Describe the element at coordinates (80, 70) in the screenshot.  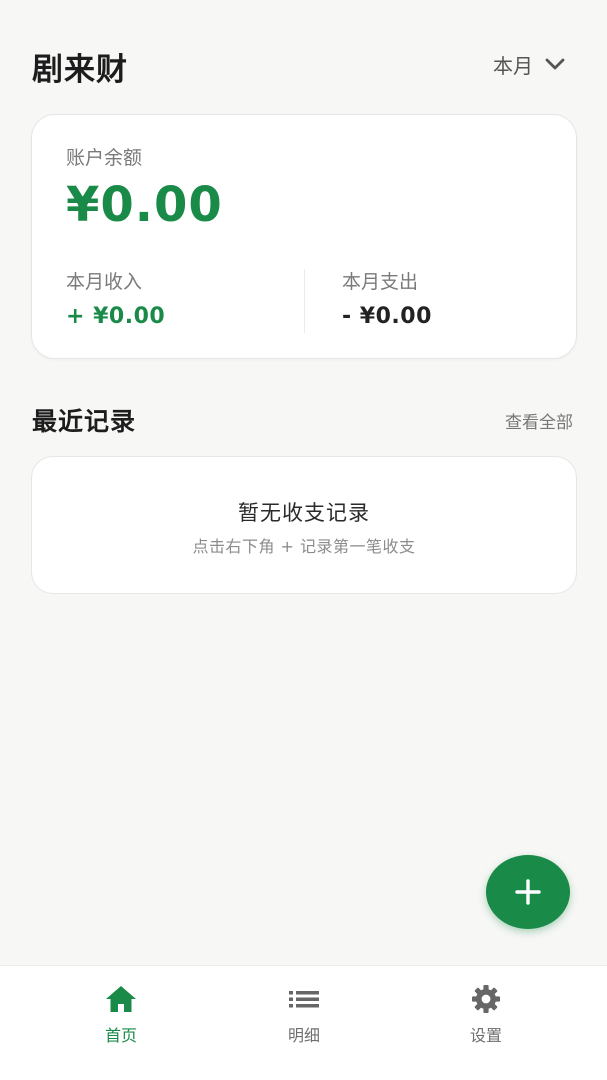
I see `app-title: 剧来财` at that location.